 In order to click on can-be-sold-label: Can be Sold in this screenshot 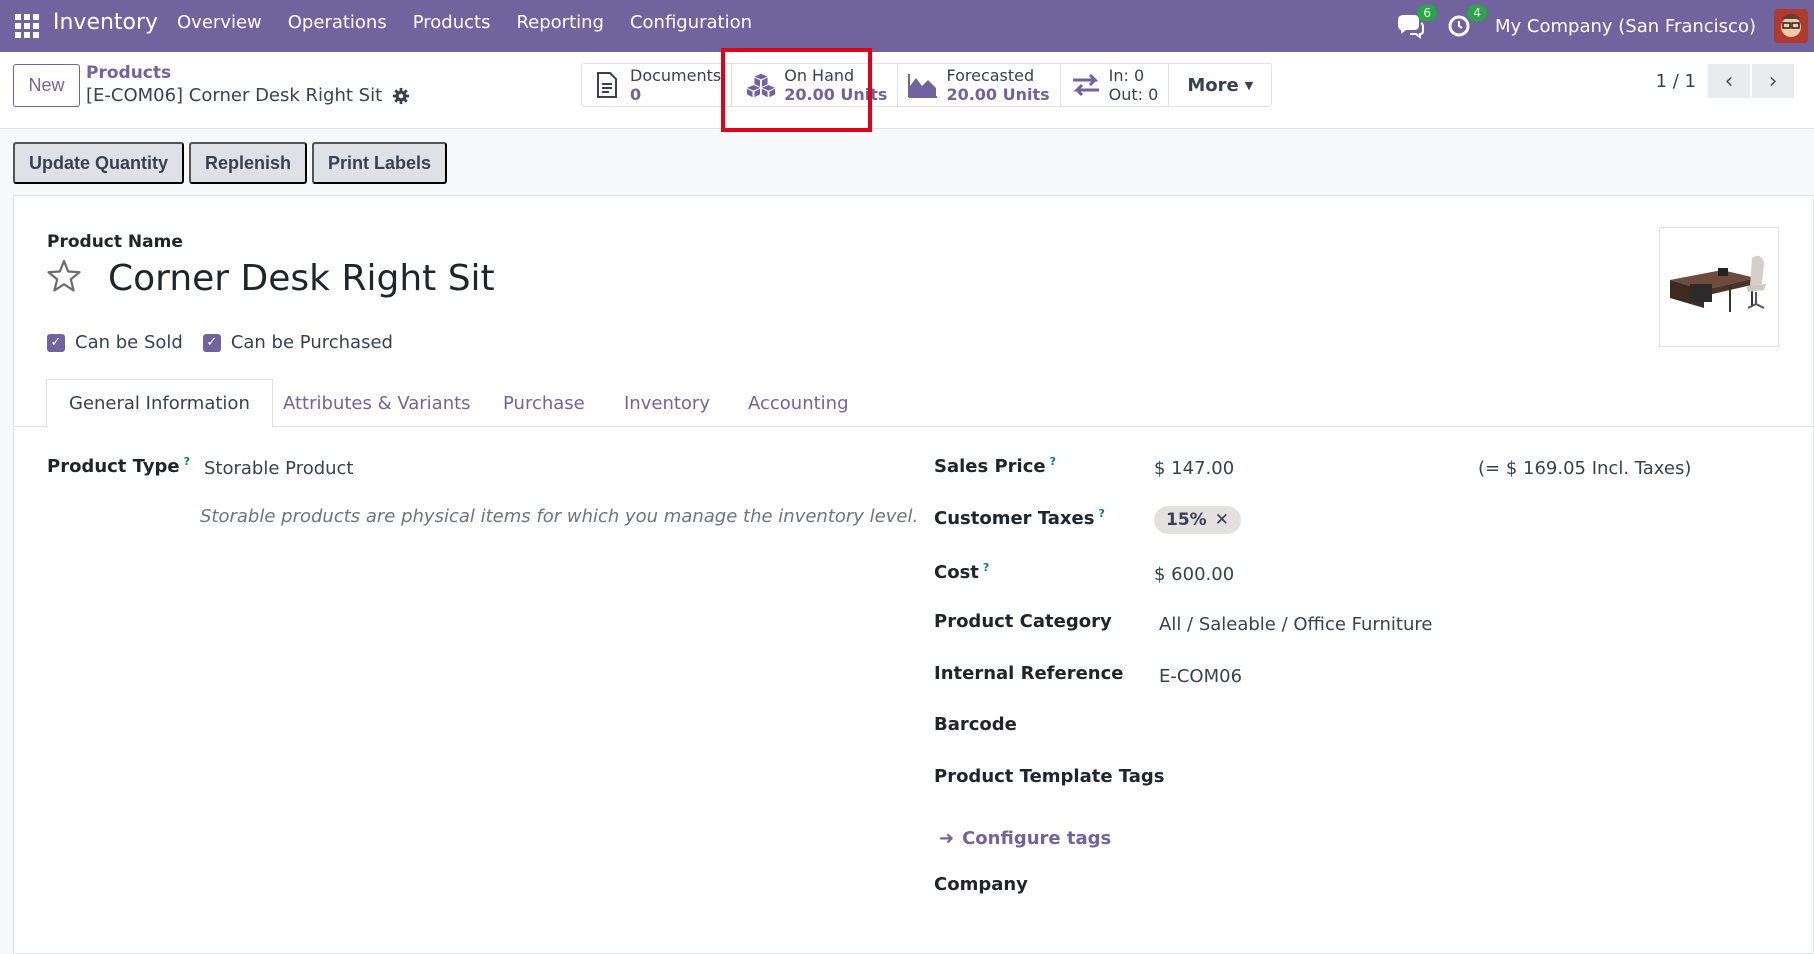, I will do `click(129, 342)`.